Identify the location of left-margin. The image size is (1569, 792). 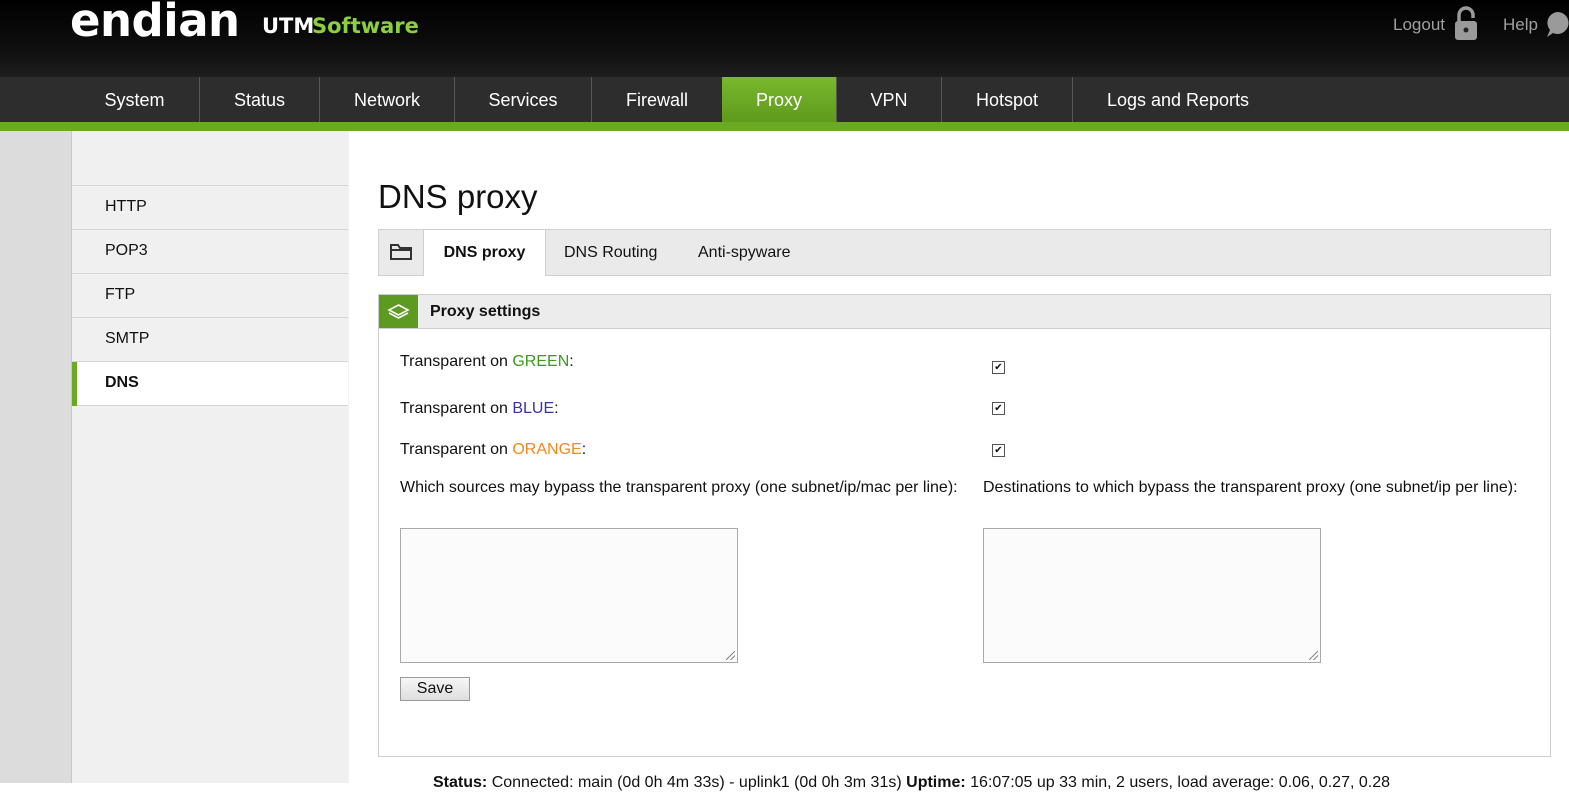
(35, 457).